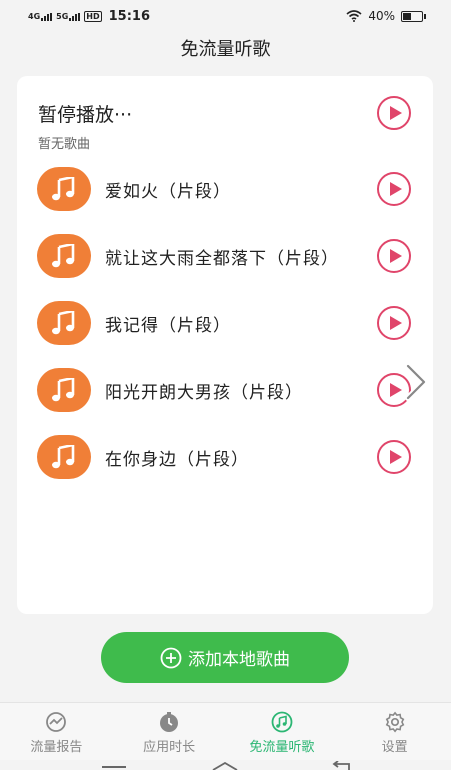 The image size is (451, 770). I want to click on song-row: 就让这大雨全都落下（片段）, so click(225, 258).